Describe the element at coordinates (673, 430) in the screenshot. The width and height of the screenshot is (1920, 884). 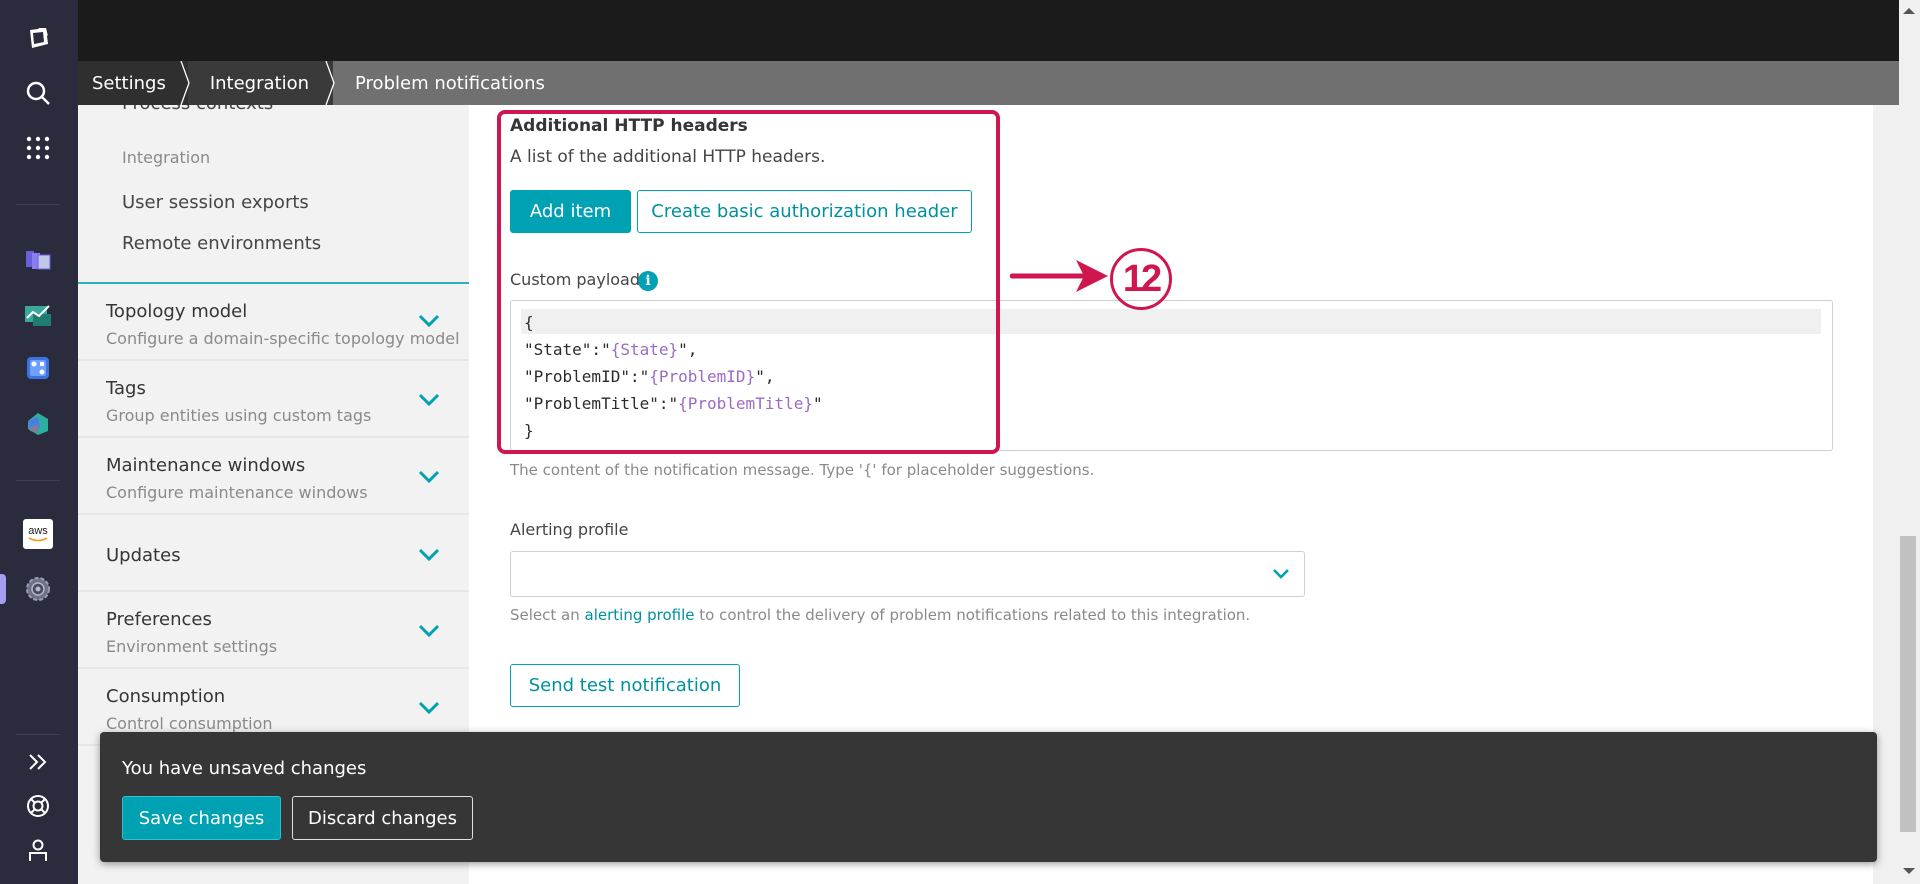
I see `code-line: }` at that location.